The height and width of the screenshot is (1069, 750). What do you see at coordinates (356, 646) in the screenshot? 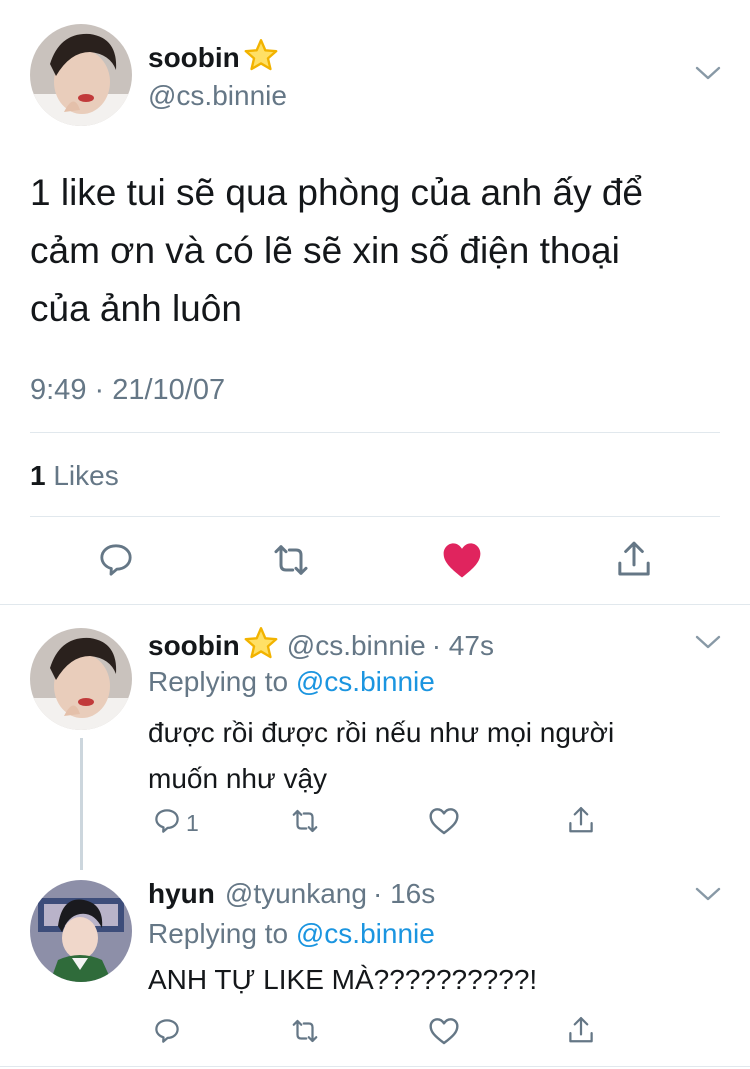
I see `reply1-handle: @cs.binnie` at bounding box center [356, 646].